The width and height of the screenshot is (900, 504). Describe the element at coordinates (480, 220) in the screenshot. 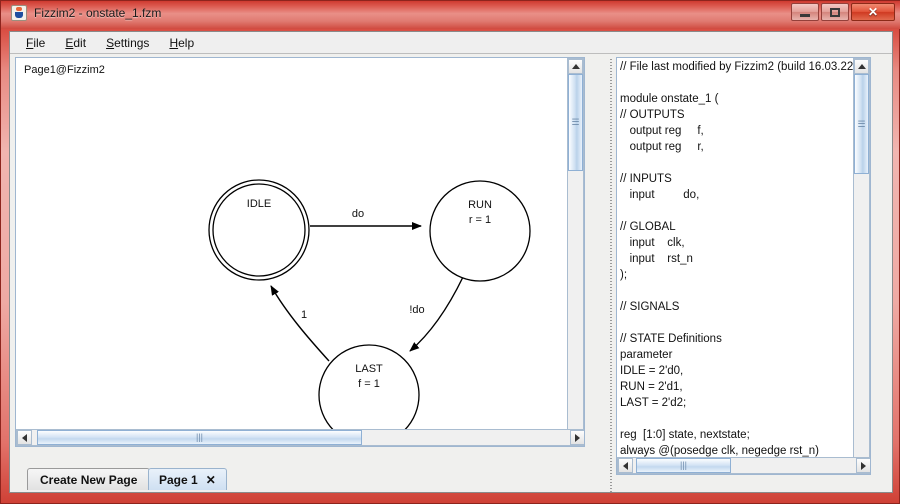

I see `state-output-run: r = 1` at that location.